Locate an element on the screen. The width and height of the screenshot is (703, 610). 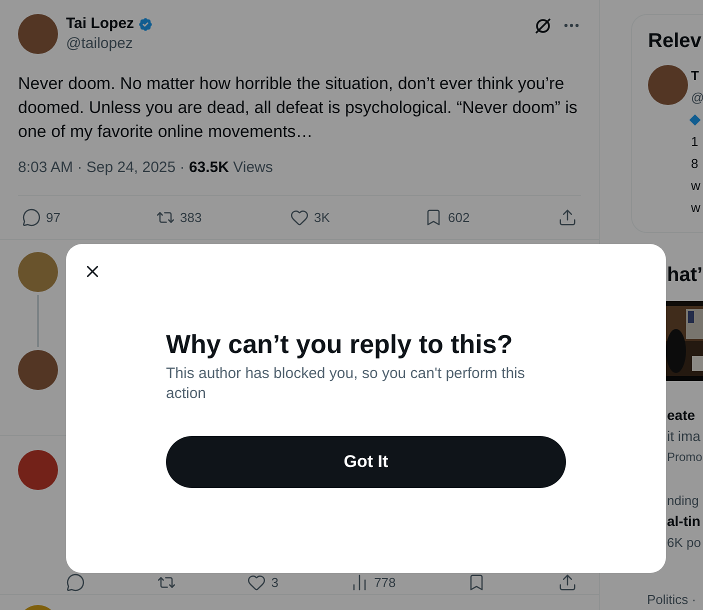
tweet-meta: 8:03 AM · Sep 24, 2025 · 63.5K Views is located at coordinates (146, 168).